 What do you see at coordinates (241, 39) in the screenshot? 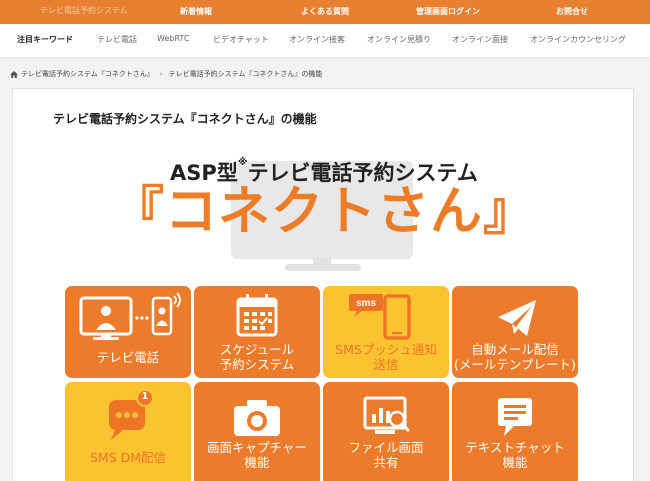
I see `keyword-link: ビデオチャット` at bounding box center [241, 39].